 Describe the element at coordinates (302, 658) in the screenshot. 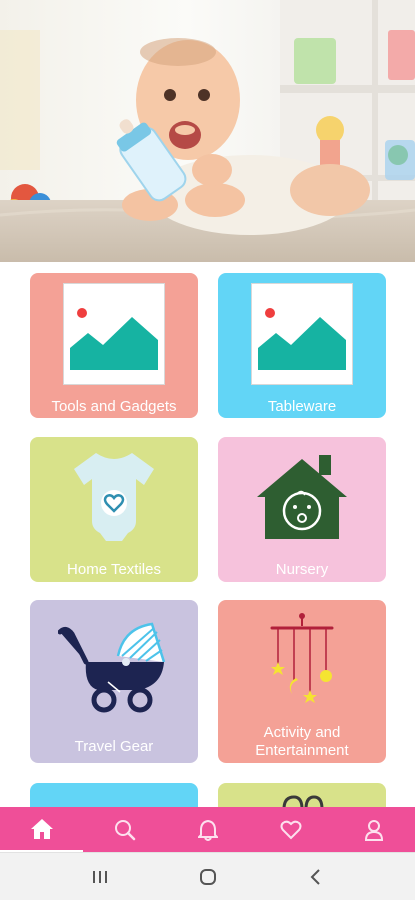

I see `baby-mobile-icon` at that location.